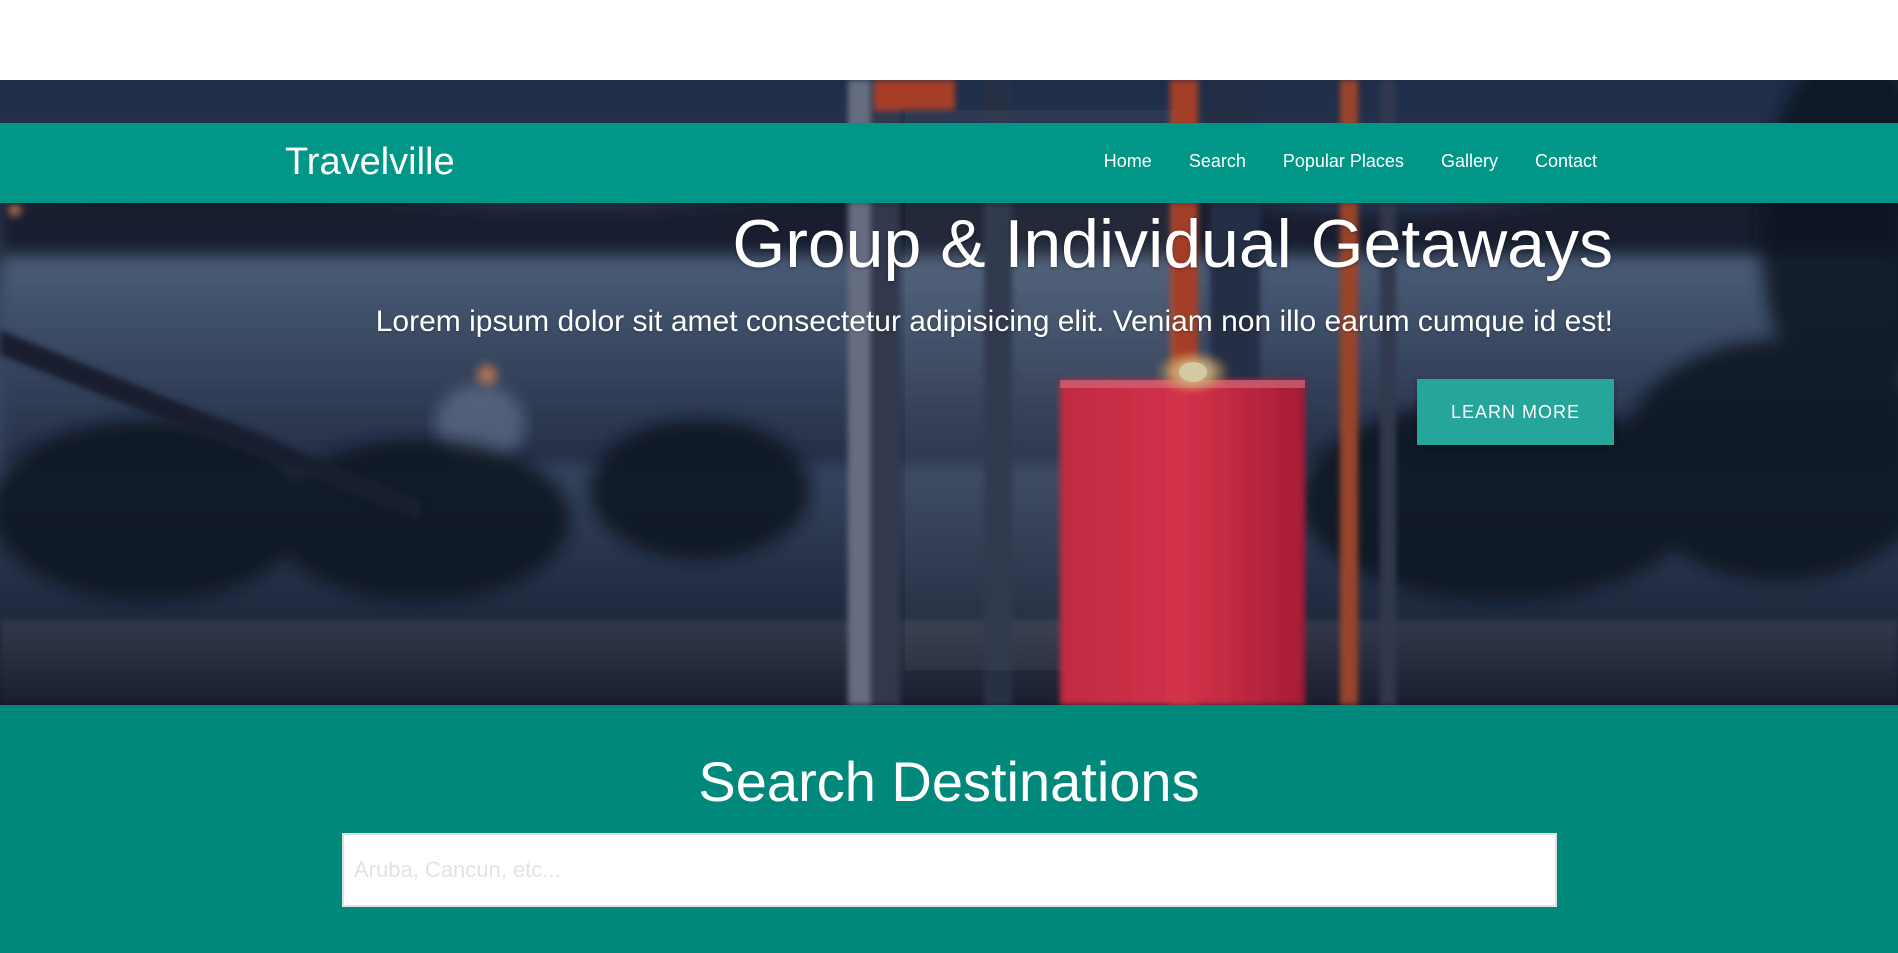 This screenshot has height=953, width=1898. Describe the element at coordinates (949, 870) in the screenshot. I see `search-input` at that location.